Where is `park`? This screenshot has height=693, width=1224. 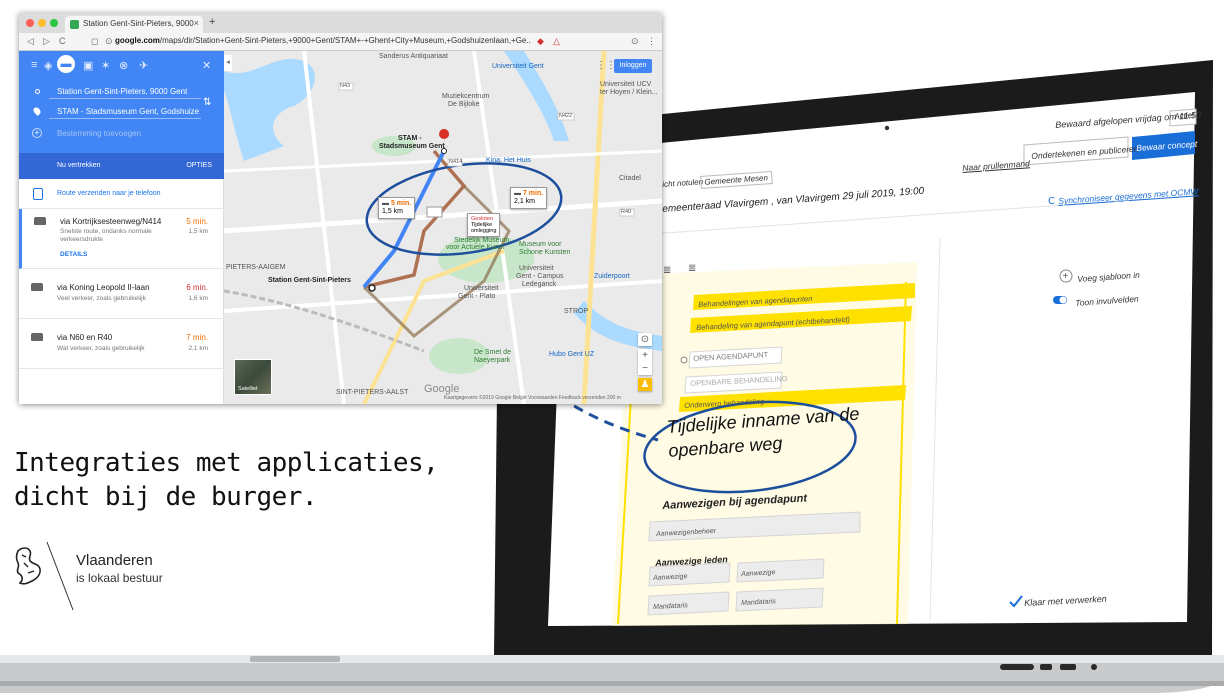 park is located at coordinates (459, 356).